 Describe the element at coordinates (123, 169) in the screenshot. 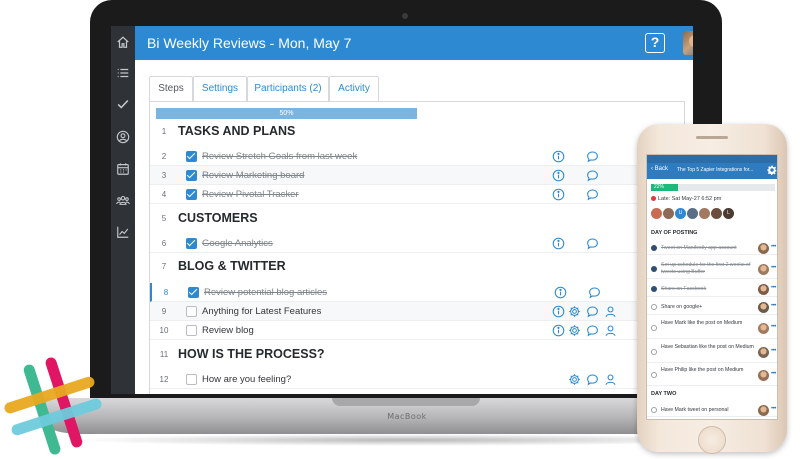

I see `calendar-icon` at that location.